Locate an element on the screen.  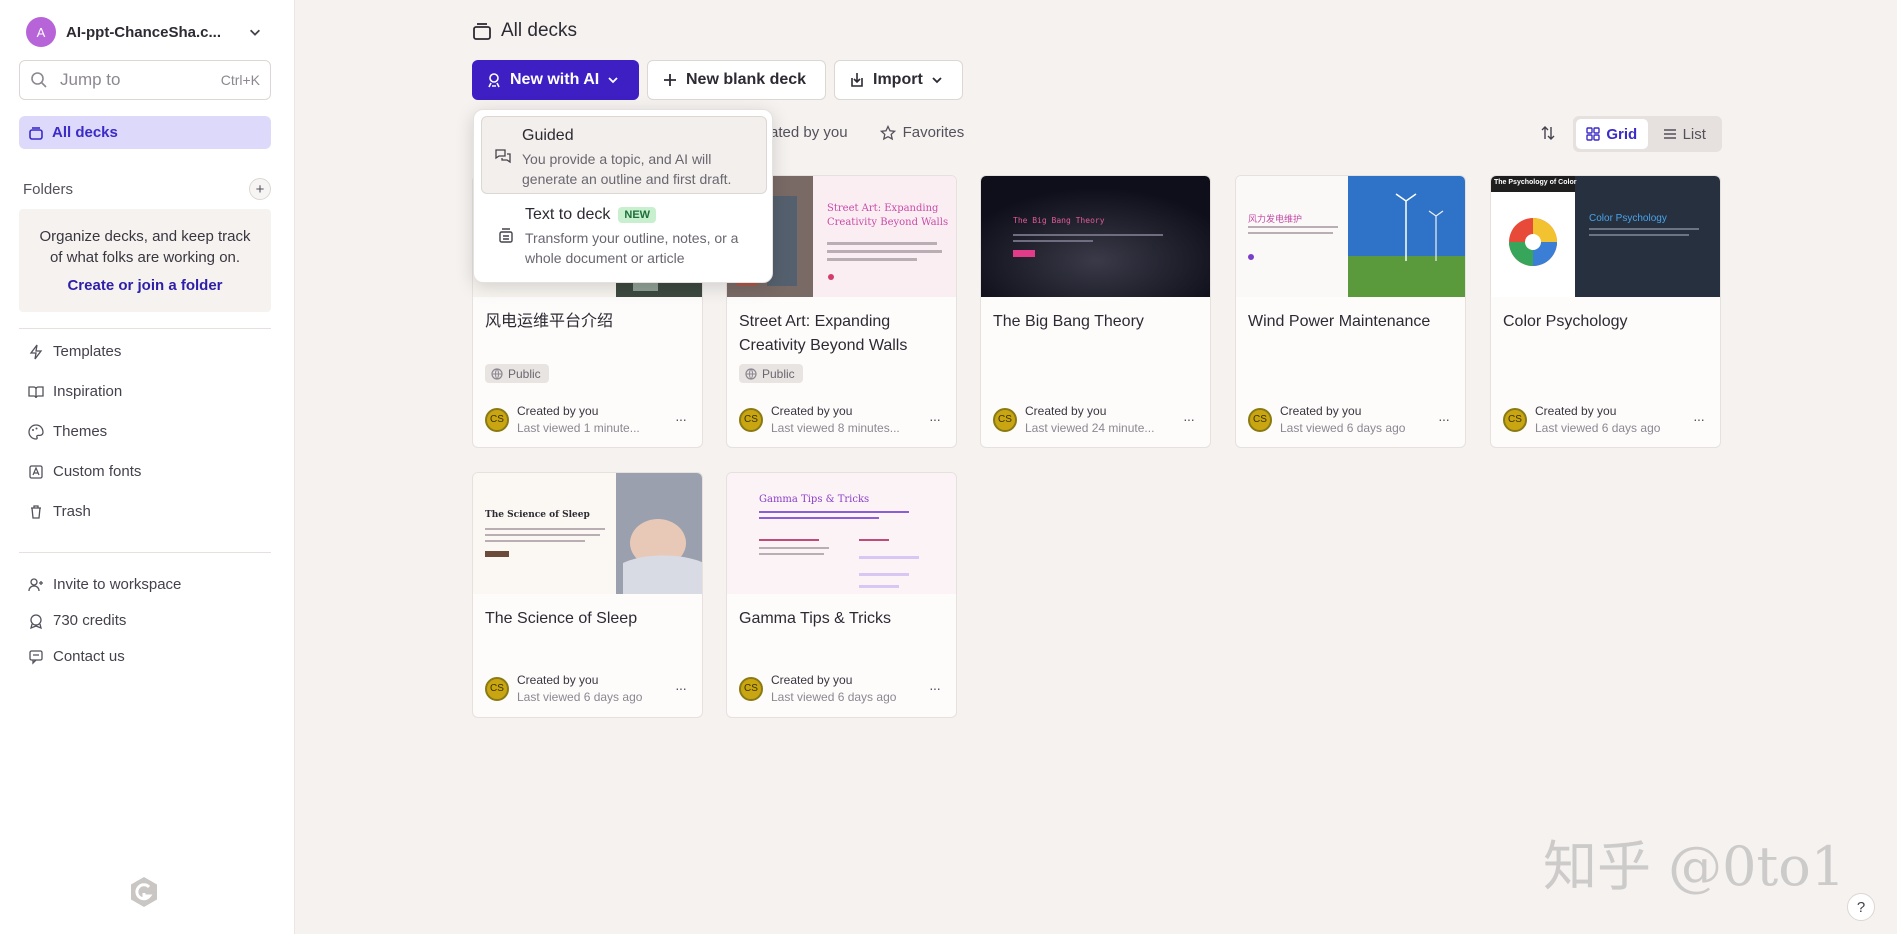
grid-view-button: Grid is located at coordinates (1612, 134).